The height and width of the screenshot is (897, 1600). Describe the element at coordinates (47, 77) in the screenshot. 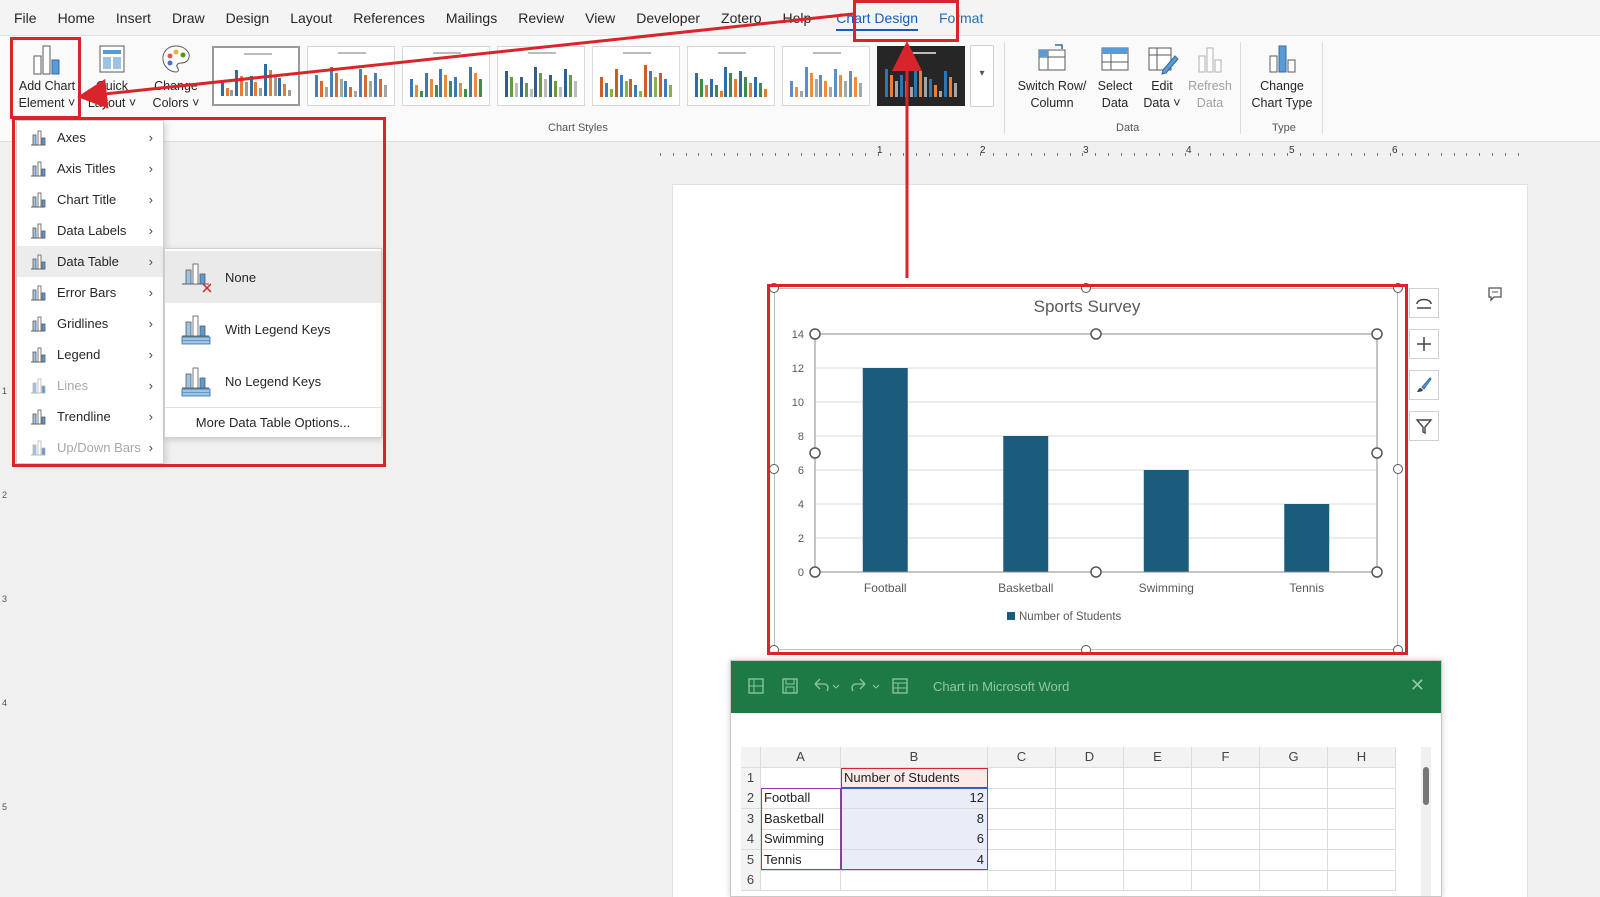

I see `add-chart-element-button: Add Chart Element ˅` at that location.